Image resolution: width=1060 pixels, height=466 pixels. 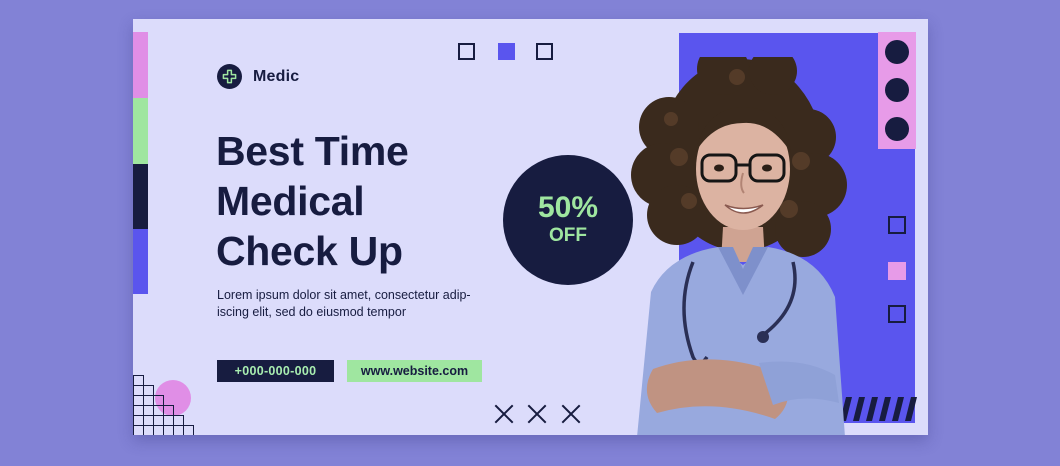 I want to click on color-strip-navy, so click(x=140, y=196).